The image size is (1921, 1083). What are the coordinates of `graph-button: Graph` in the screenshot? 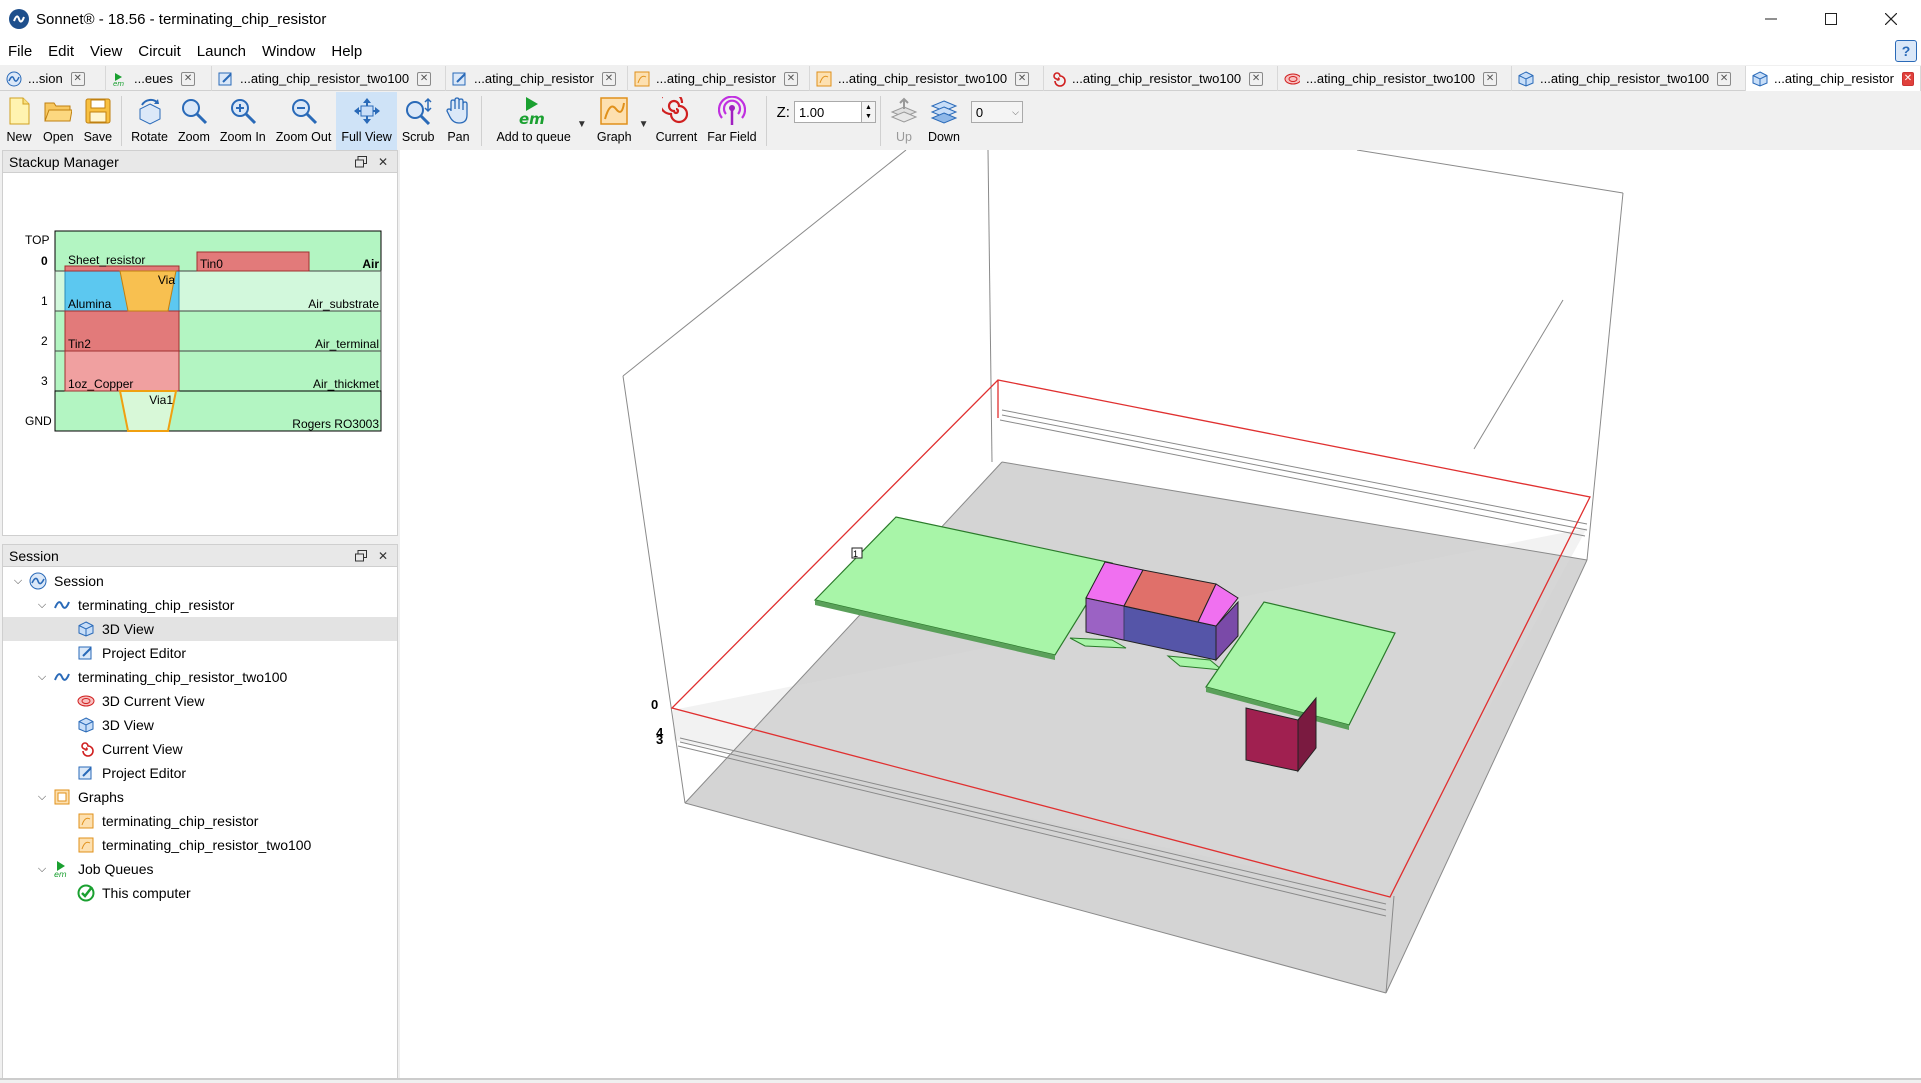 It's located at (613, 121).